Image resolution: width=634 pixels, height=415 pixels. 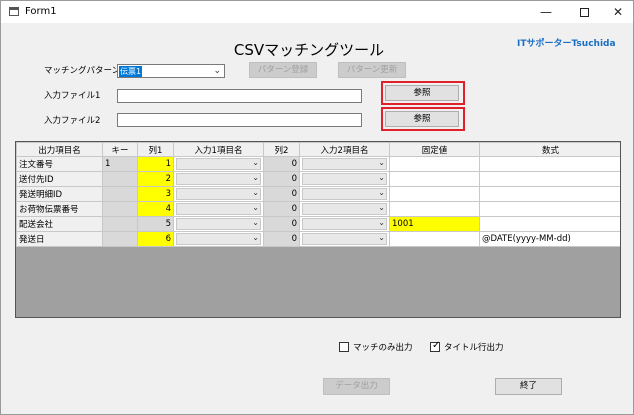 I want to click on table-row: お荷物伝票番号 4 ⌄ 0 ⌄, so click(x=318, y=209).